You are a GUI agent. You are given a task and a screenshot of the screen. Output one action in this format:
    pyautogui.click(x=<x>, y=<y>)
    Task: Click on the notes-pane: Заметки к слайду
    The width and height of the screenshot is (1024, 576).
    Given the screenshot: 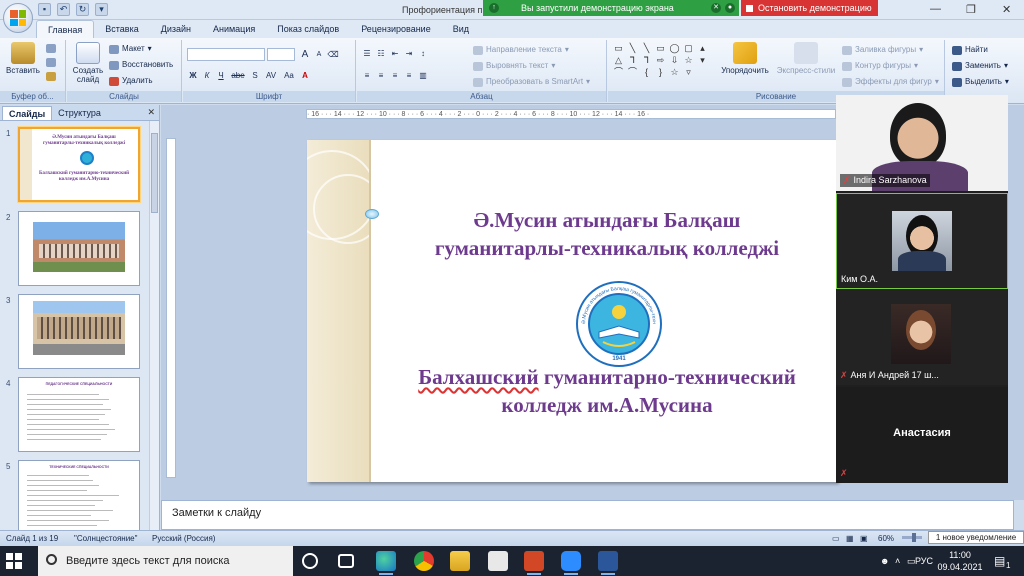 What is the action you would take?
    pyautogui.click(x=587, y=515)
    